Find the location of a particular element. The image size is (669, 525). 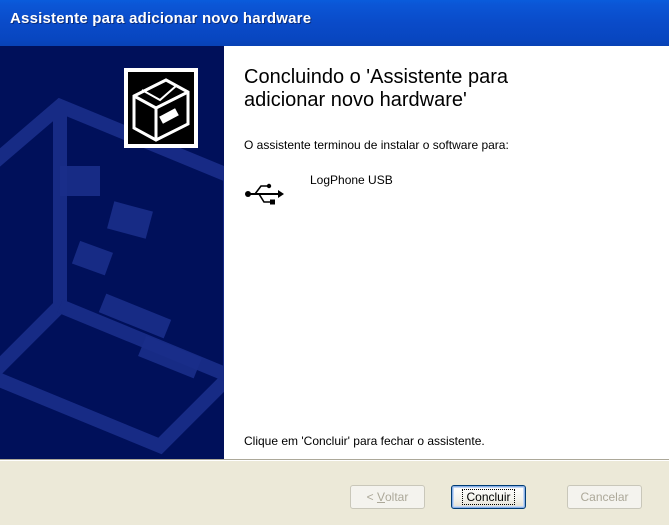

back-button-label: oltar is located at coordinates (397, 497).